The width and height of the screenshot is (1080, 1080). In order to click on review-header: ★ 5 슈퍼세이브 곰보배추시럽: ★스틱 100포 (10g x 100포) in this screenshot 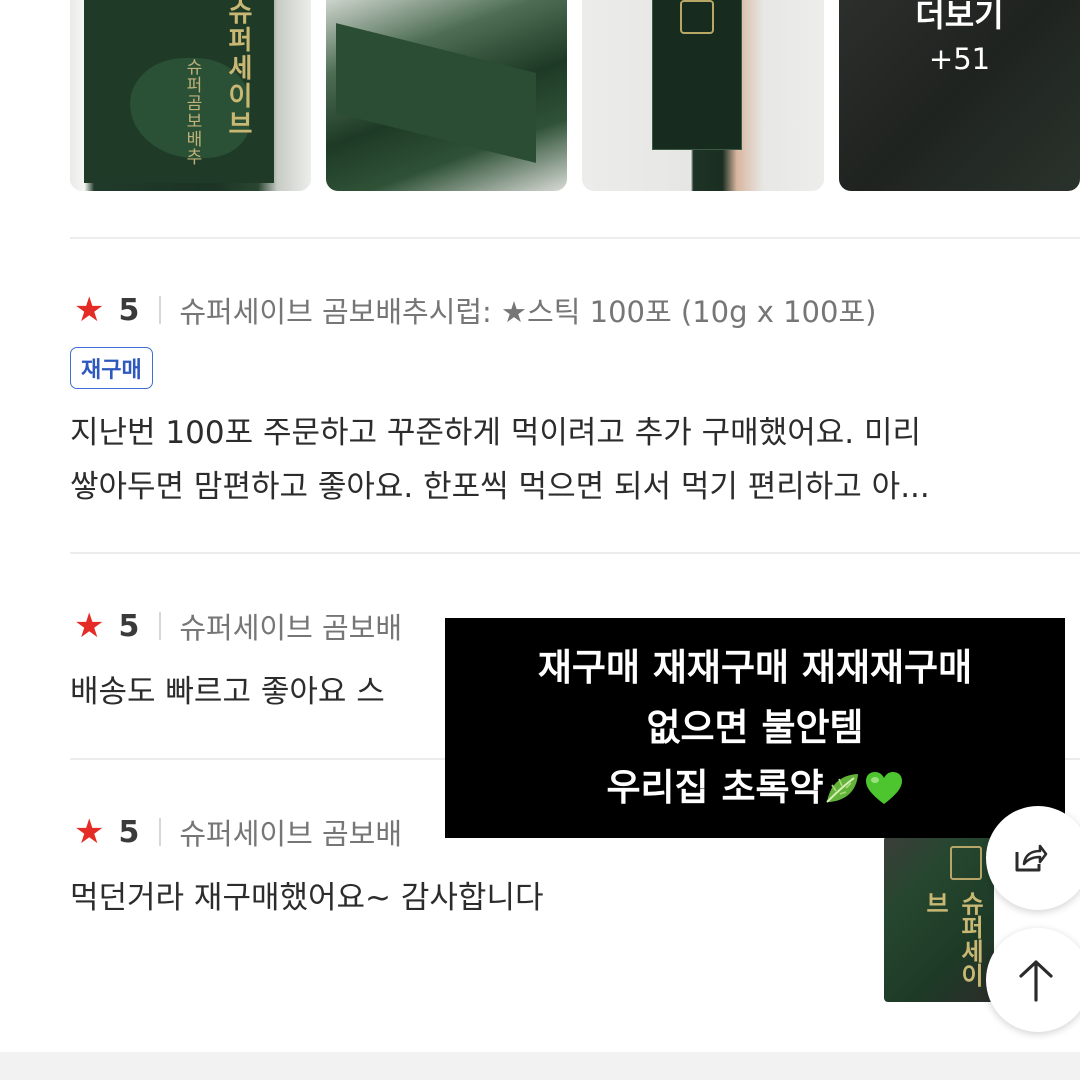, I will do `click(475, 310)`.